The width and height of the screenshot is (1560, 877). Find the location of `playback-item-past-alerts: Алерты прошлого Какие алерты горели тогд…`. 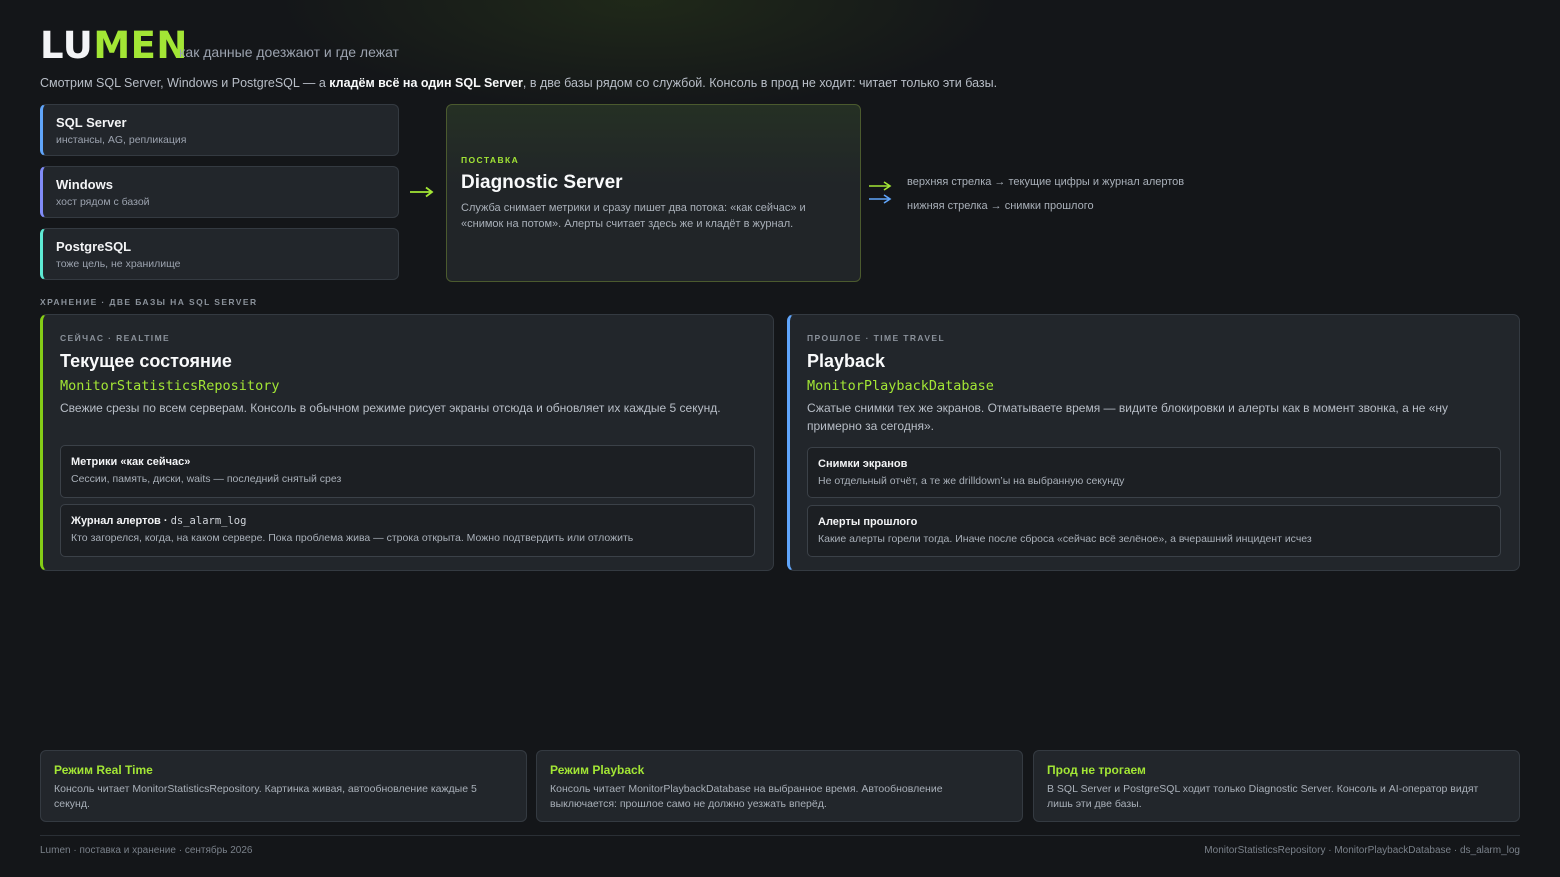

playback-item-past-alerts: Алерты прошлого Какие алерты горели тогд… is located at coordinates (1154, 531).